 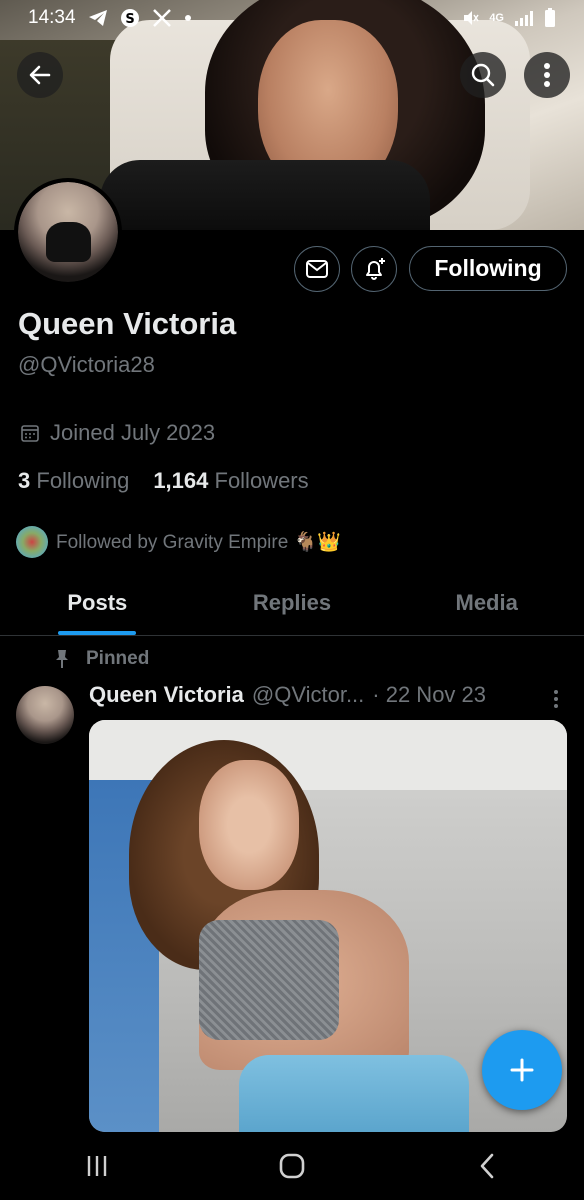 I want to click on home-button, so click(x=292, y=1166).